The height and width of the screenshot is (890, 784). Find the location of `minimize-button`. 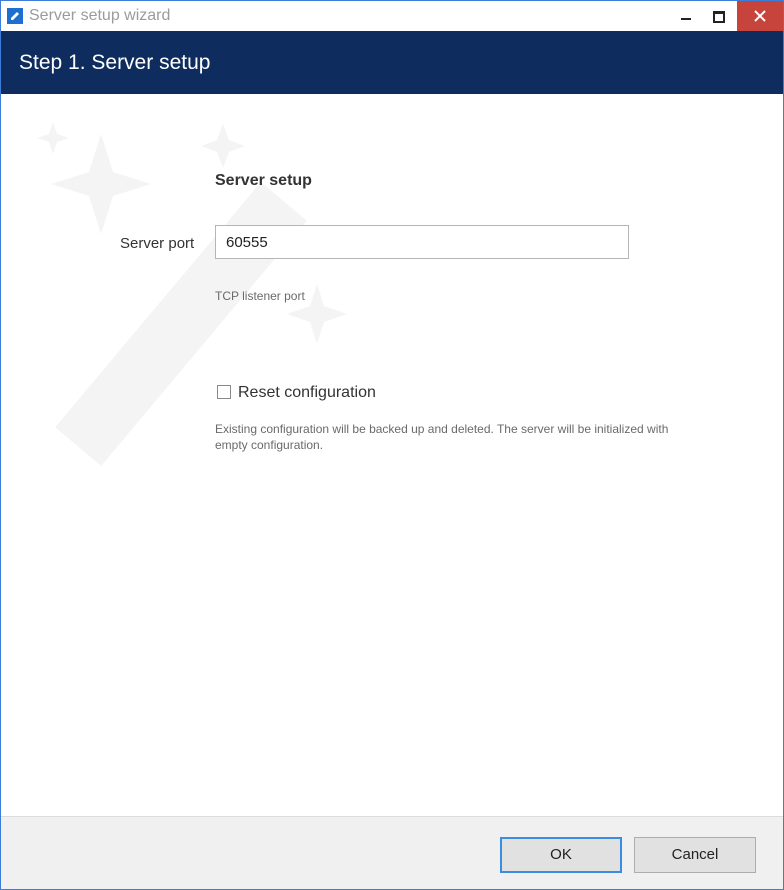

minimize-button is located at coordinates (686, 16).